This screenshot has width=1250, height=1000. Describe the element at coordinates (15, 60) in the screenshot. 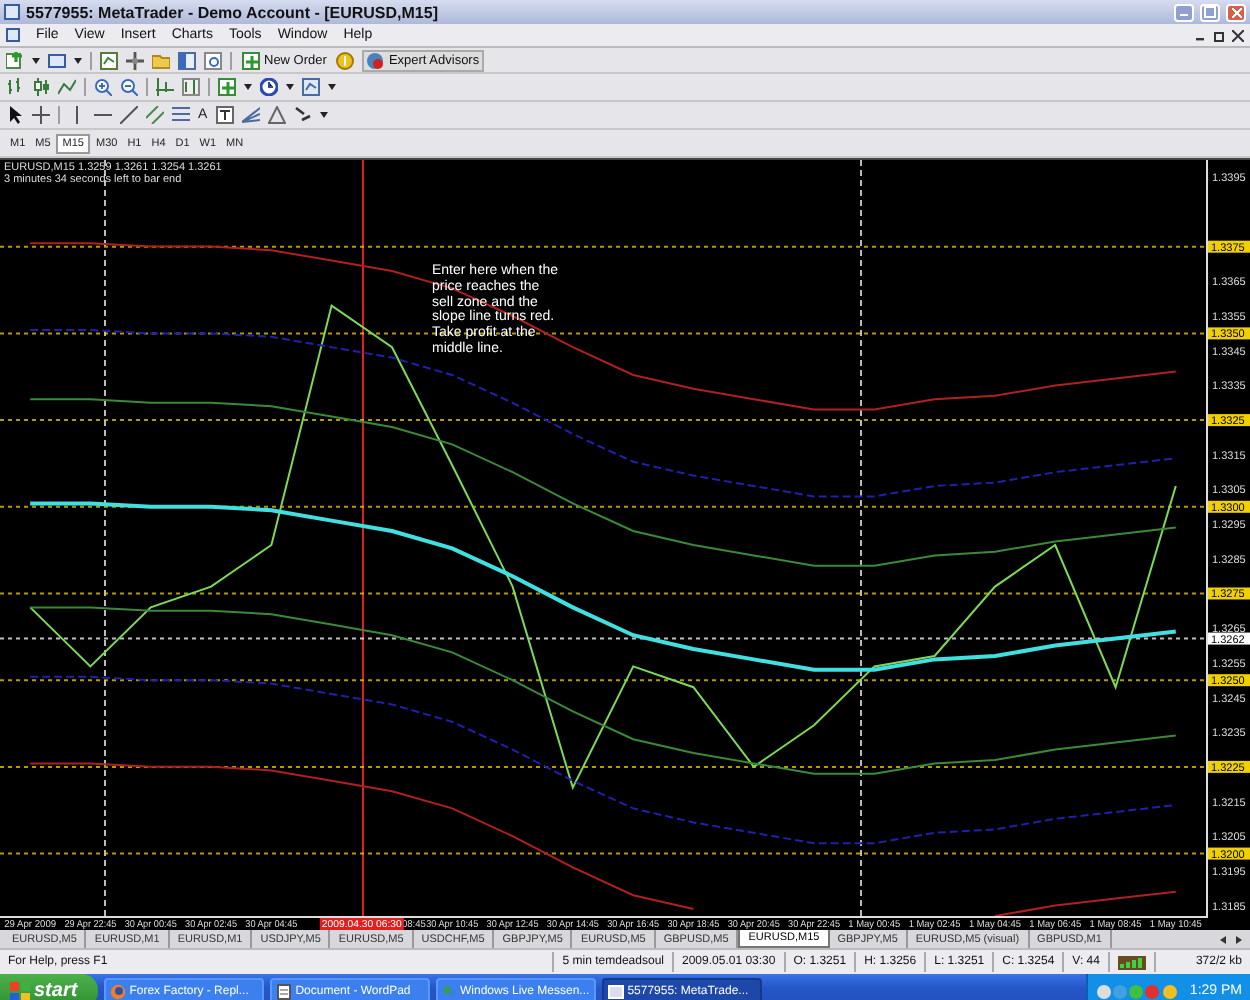

I see `new-chart-icon` at that location.